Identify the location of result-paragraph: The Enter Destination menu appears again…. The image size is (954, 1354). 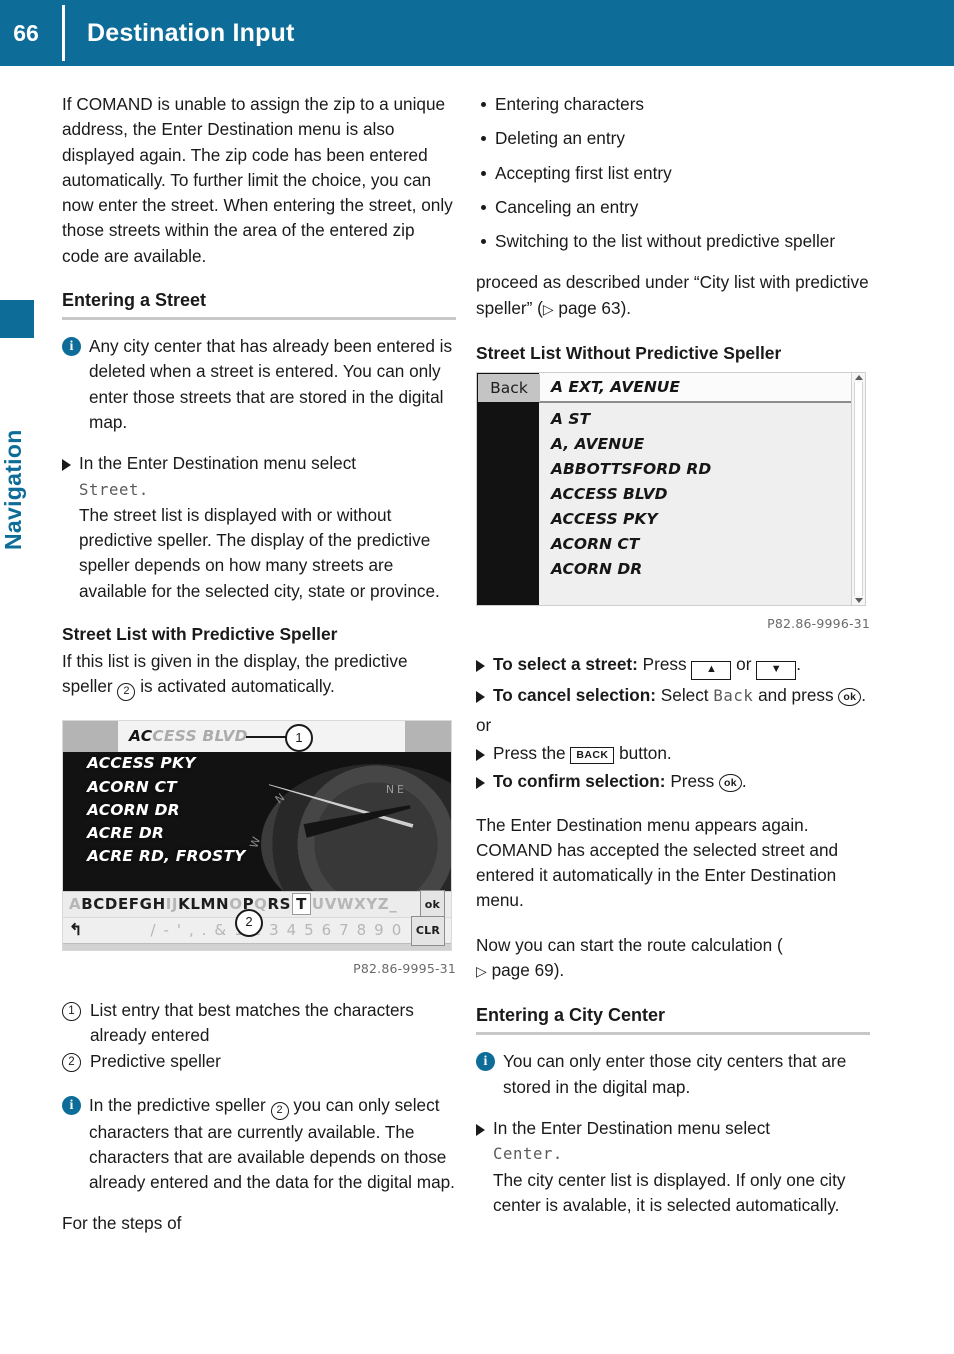
(657, 862).